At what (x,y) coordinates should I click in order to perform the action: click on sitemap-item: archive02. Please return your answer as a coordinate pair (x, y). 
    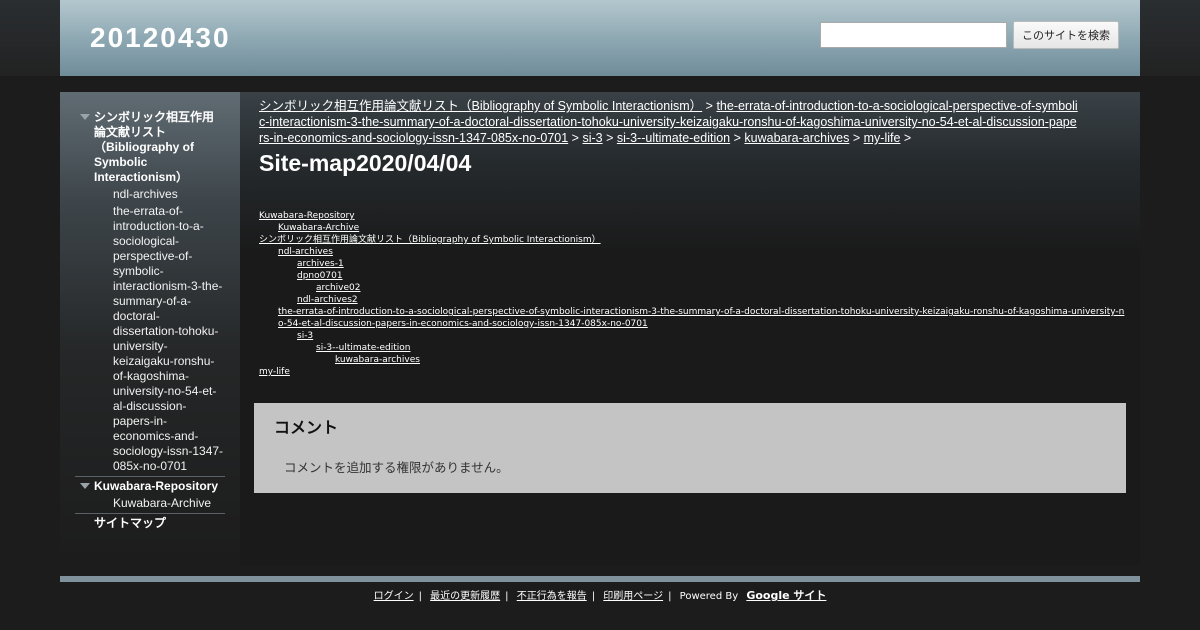
    Looking at the image, I should click on (694, 288).